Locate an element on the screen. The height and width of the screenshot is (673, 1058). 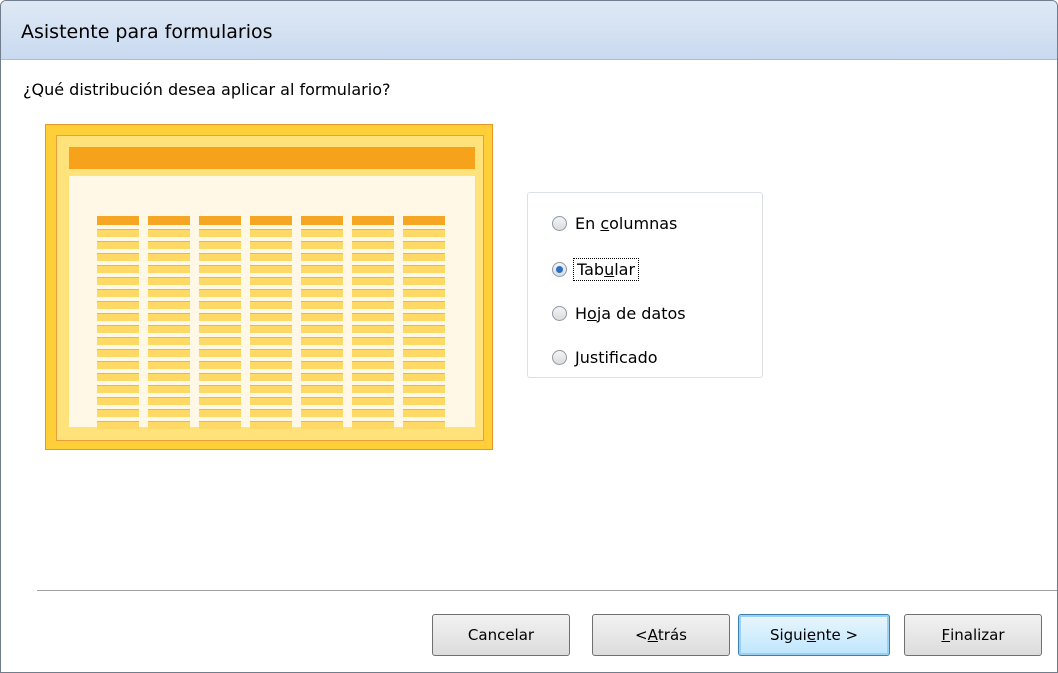
button-separator is located at coordinates (547, 591).